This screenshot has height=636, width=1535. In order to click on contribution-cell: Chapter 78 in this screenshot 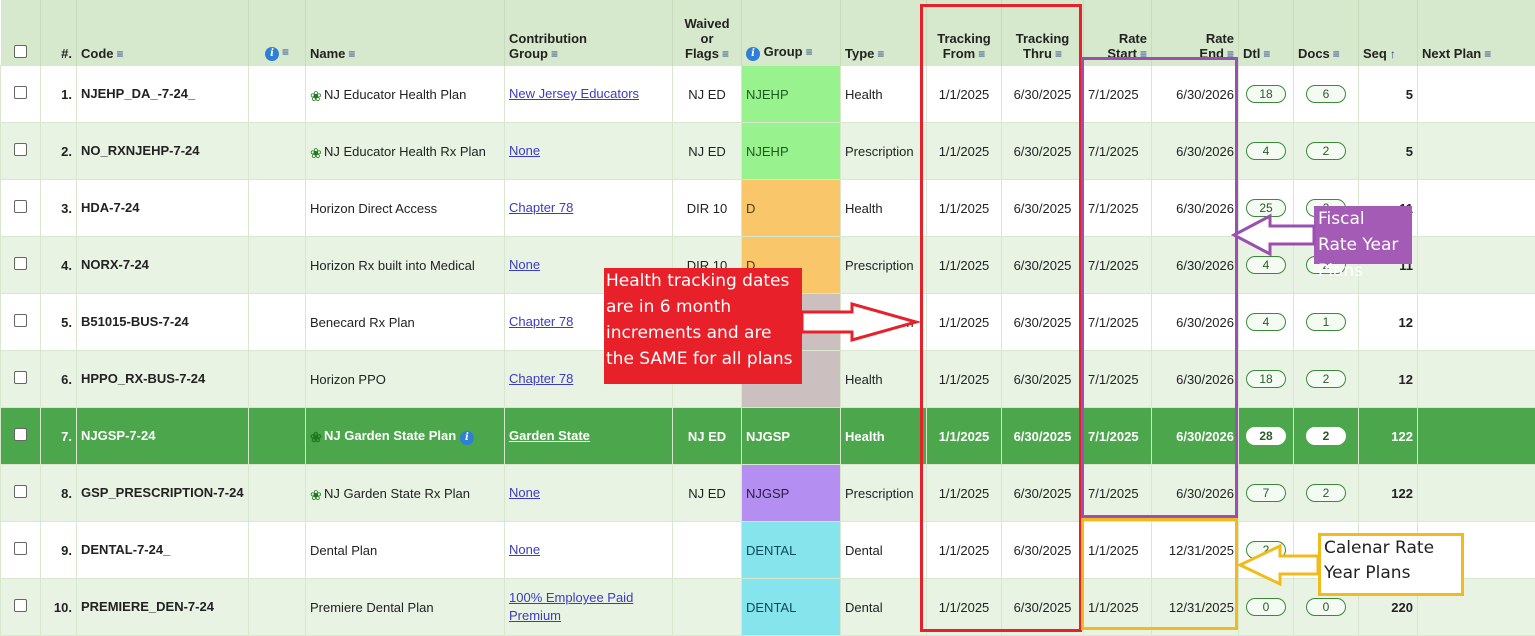, I will do `click(588, 208)`.